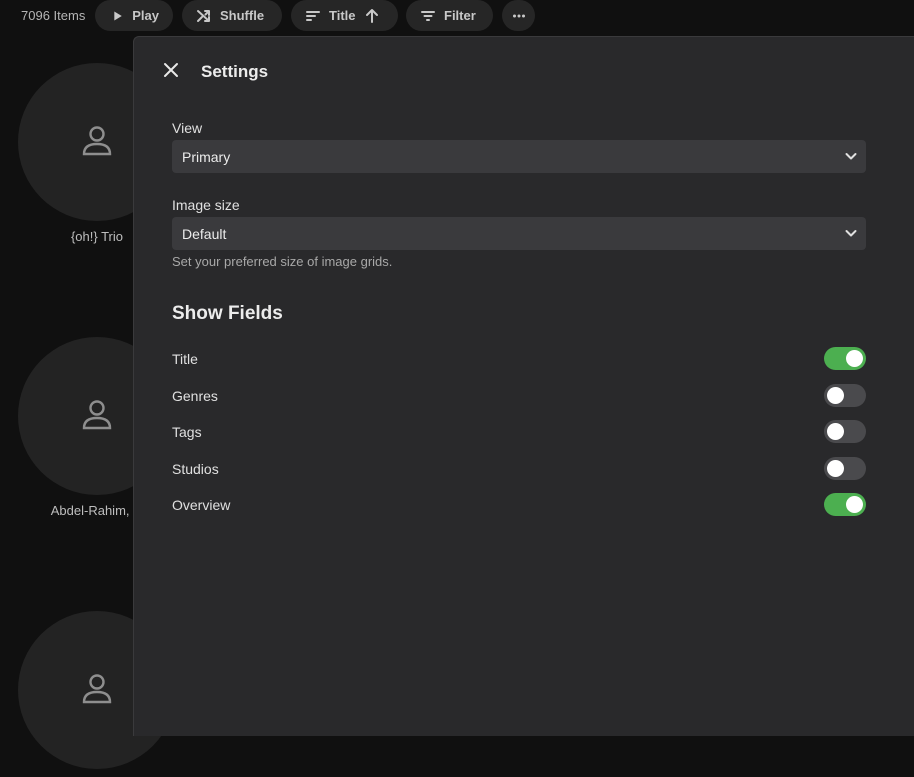 This screenshot has width=914, height=777. What do you see at coordinates (118, 15) in the screenshot?
I see `play-icon` at bounding box center [118, 15].